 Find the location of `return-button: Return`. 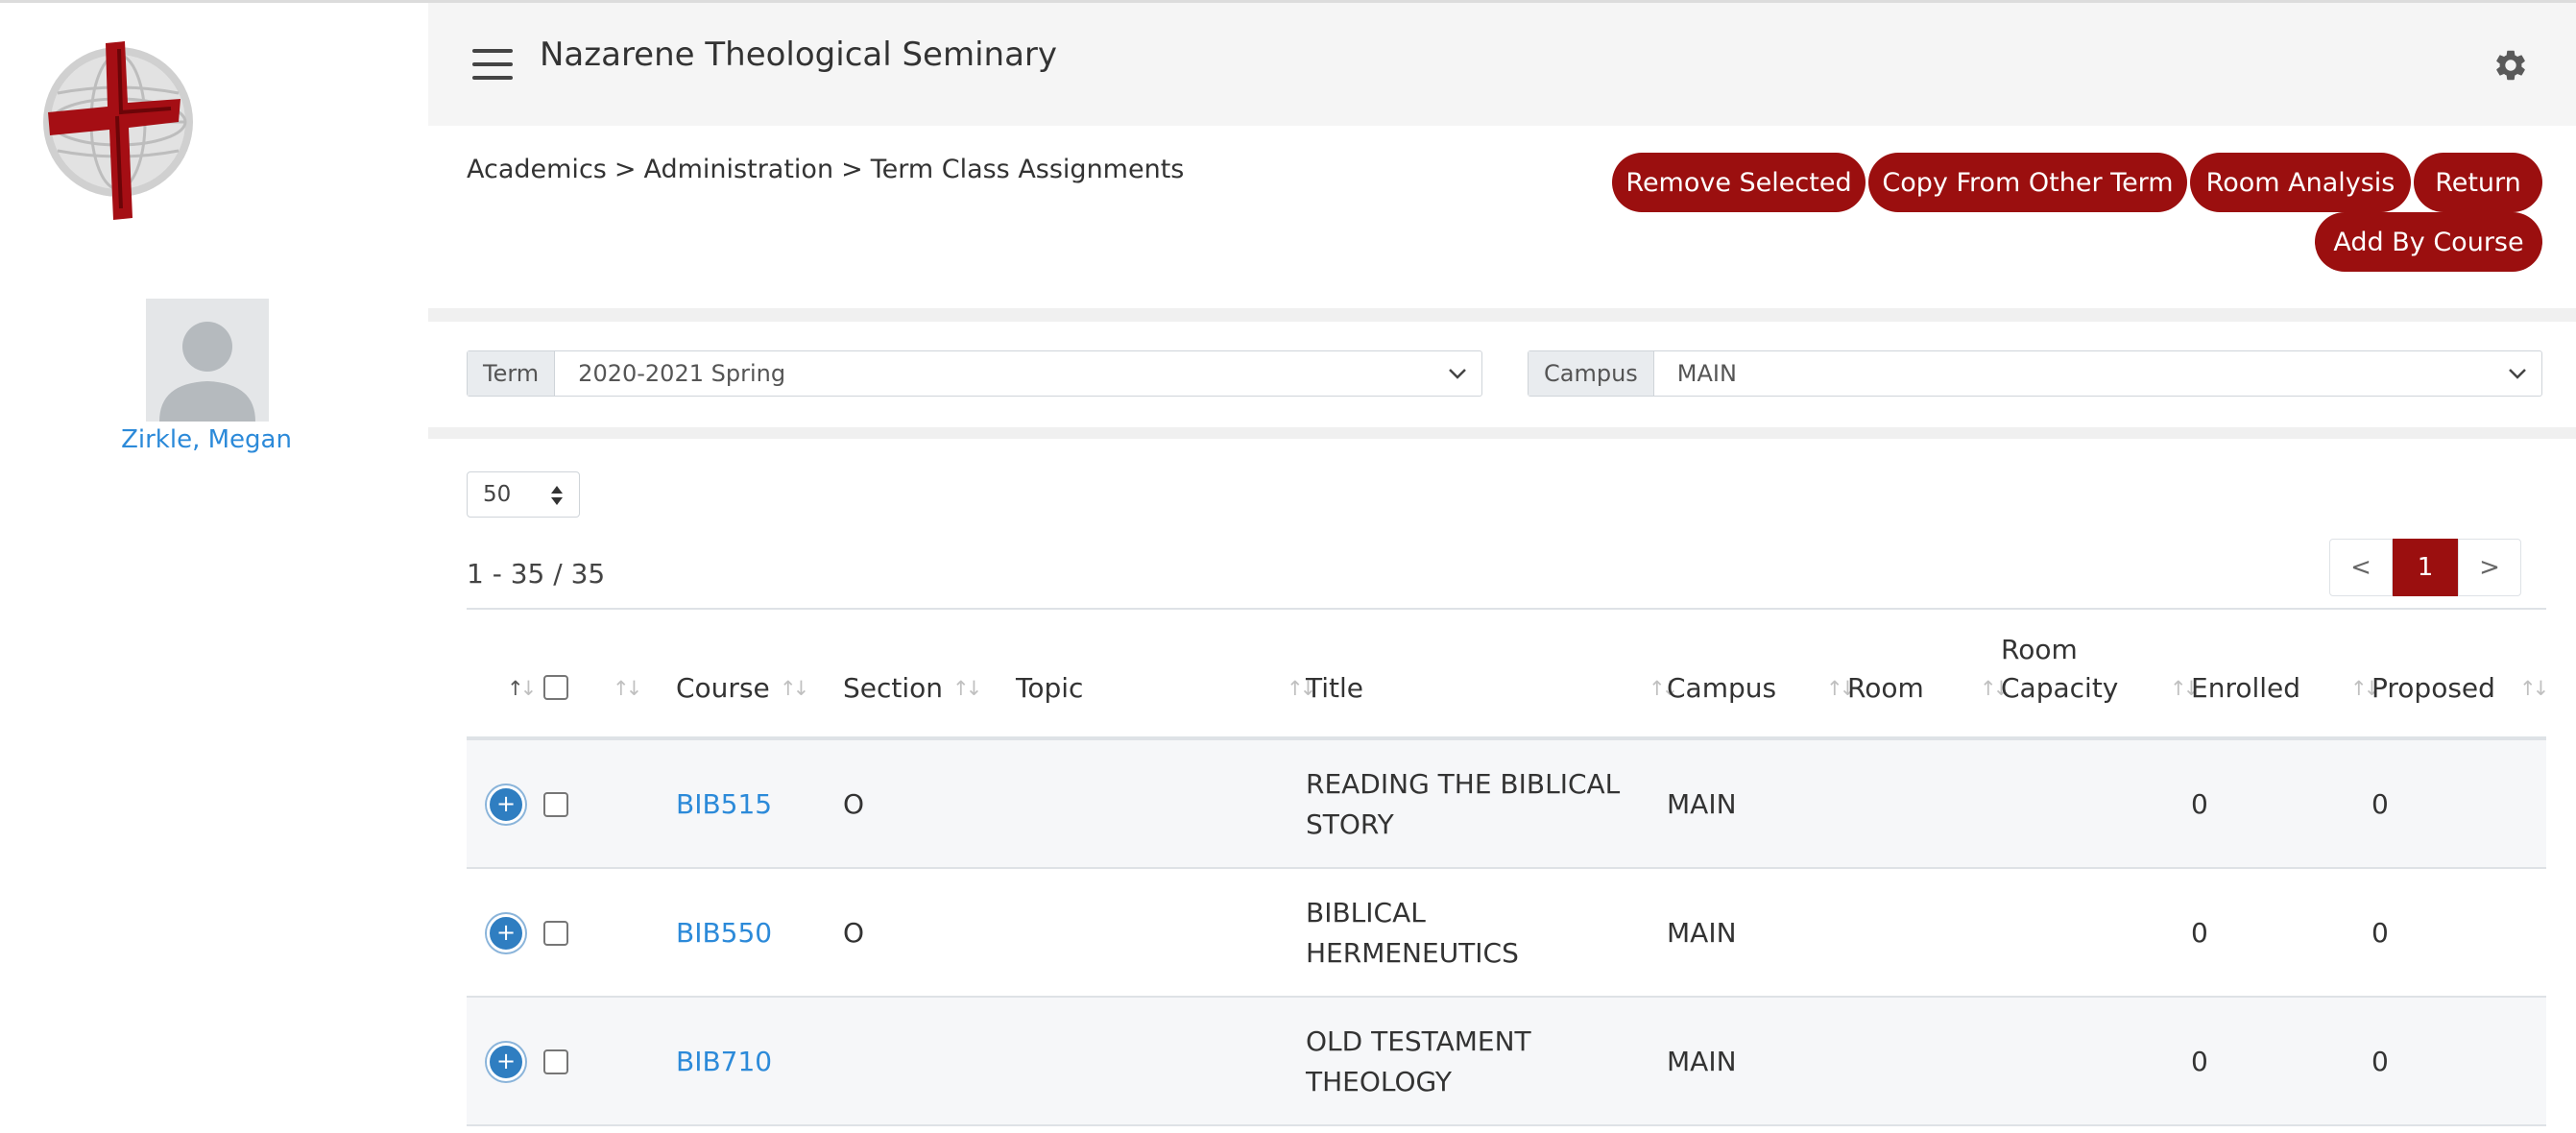

return-button: Return is located at coordinates (2478, 182).